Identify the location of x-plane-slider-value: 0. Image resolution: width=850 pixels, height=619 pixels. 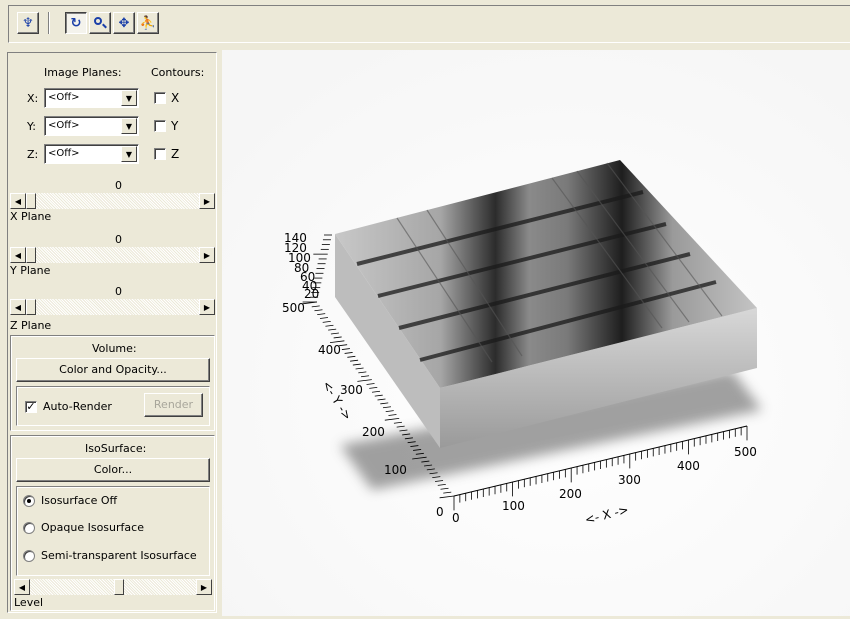
(118, 185).